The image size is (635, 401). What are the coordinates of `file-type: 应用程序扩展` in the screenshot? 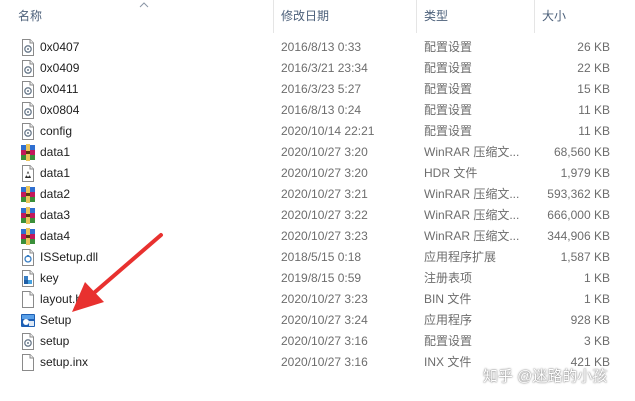 It's located at (460, 257).